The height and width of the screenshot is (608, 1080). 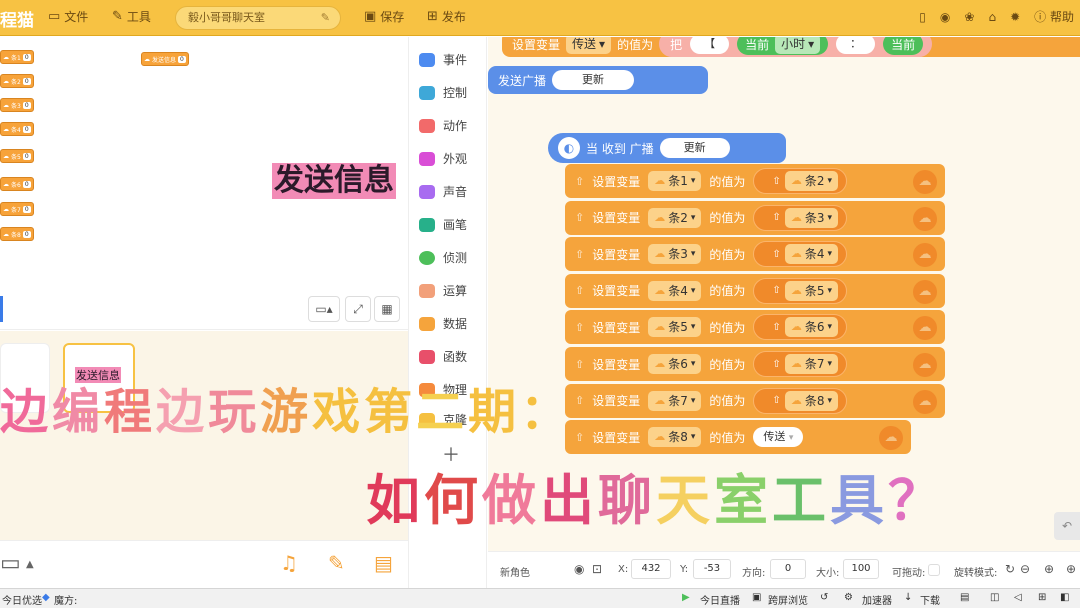 What do you see at coordinates (387, 309) in the screenshot?
I see `grid-icon: ▦` at bounding box center [387, 309].